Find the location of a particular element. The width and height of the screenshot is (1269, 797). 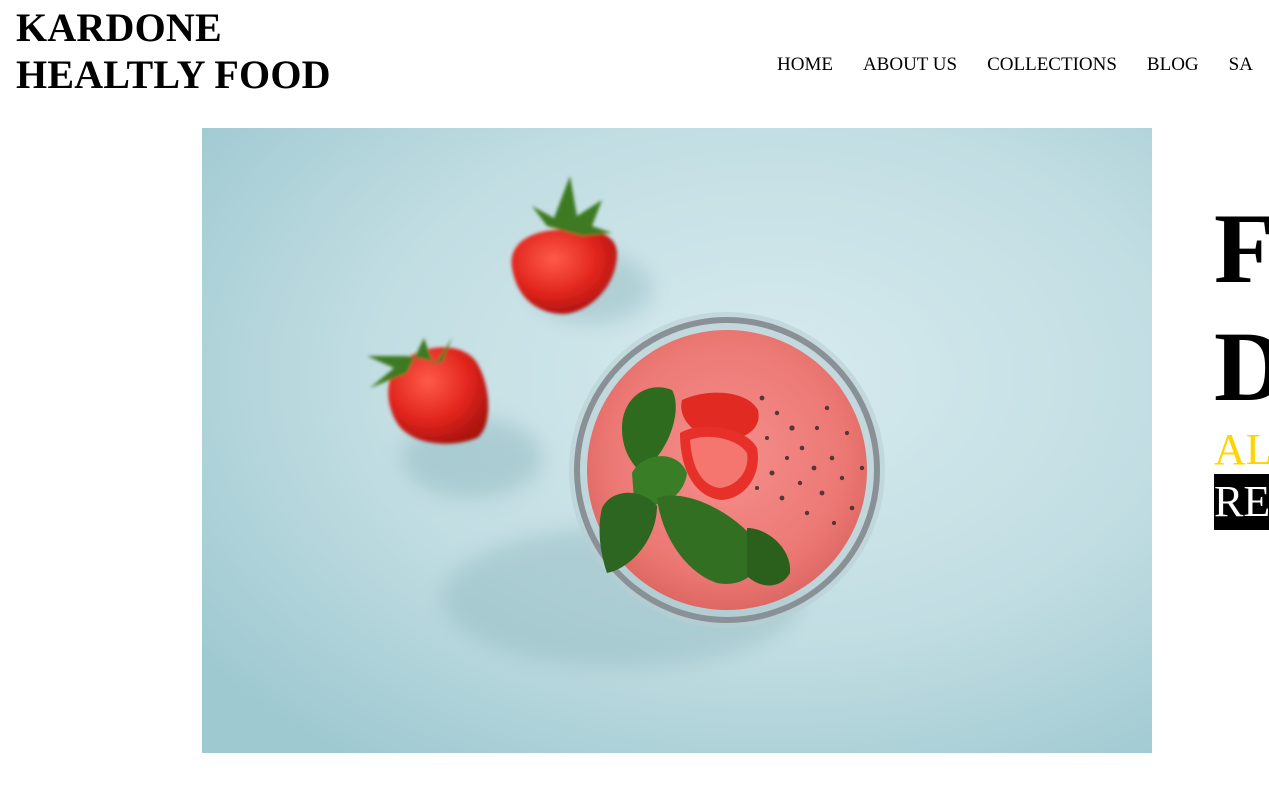

logo-line-2: HEALTLY FOOD is located at coordinates (173, 74).